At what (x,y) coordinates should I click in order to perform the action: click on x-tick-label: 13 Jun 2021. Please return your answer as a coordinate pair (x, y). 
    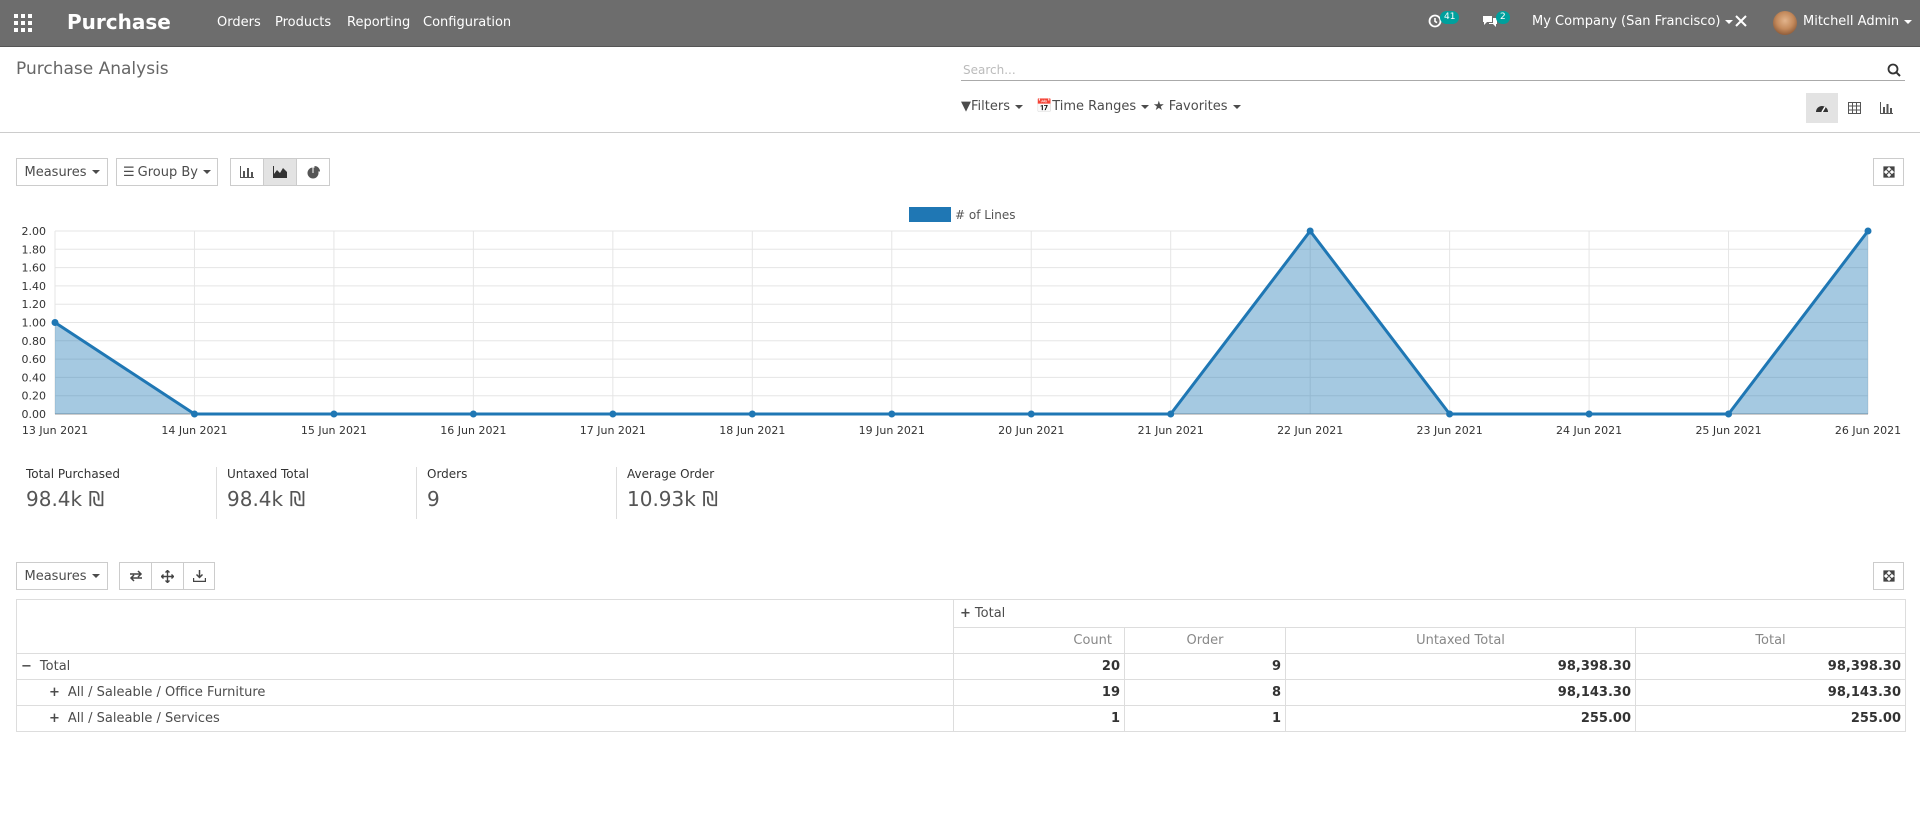
    Looking at the image, I should click on (55, 430).